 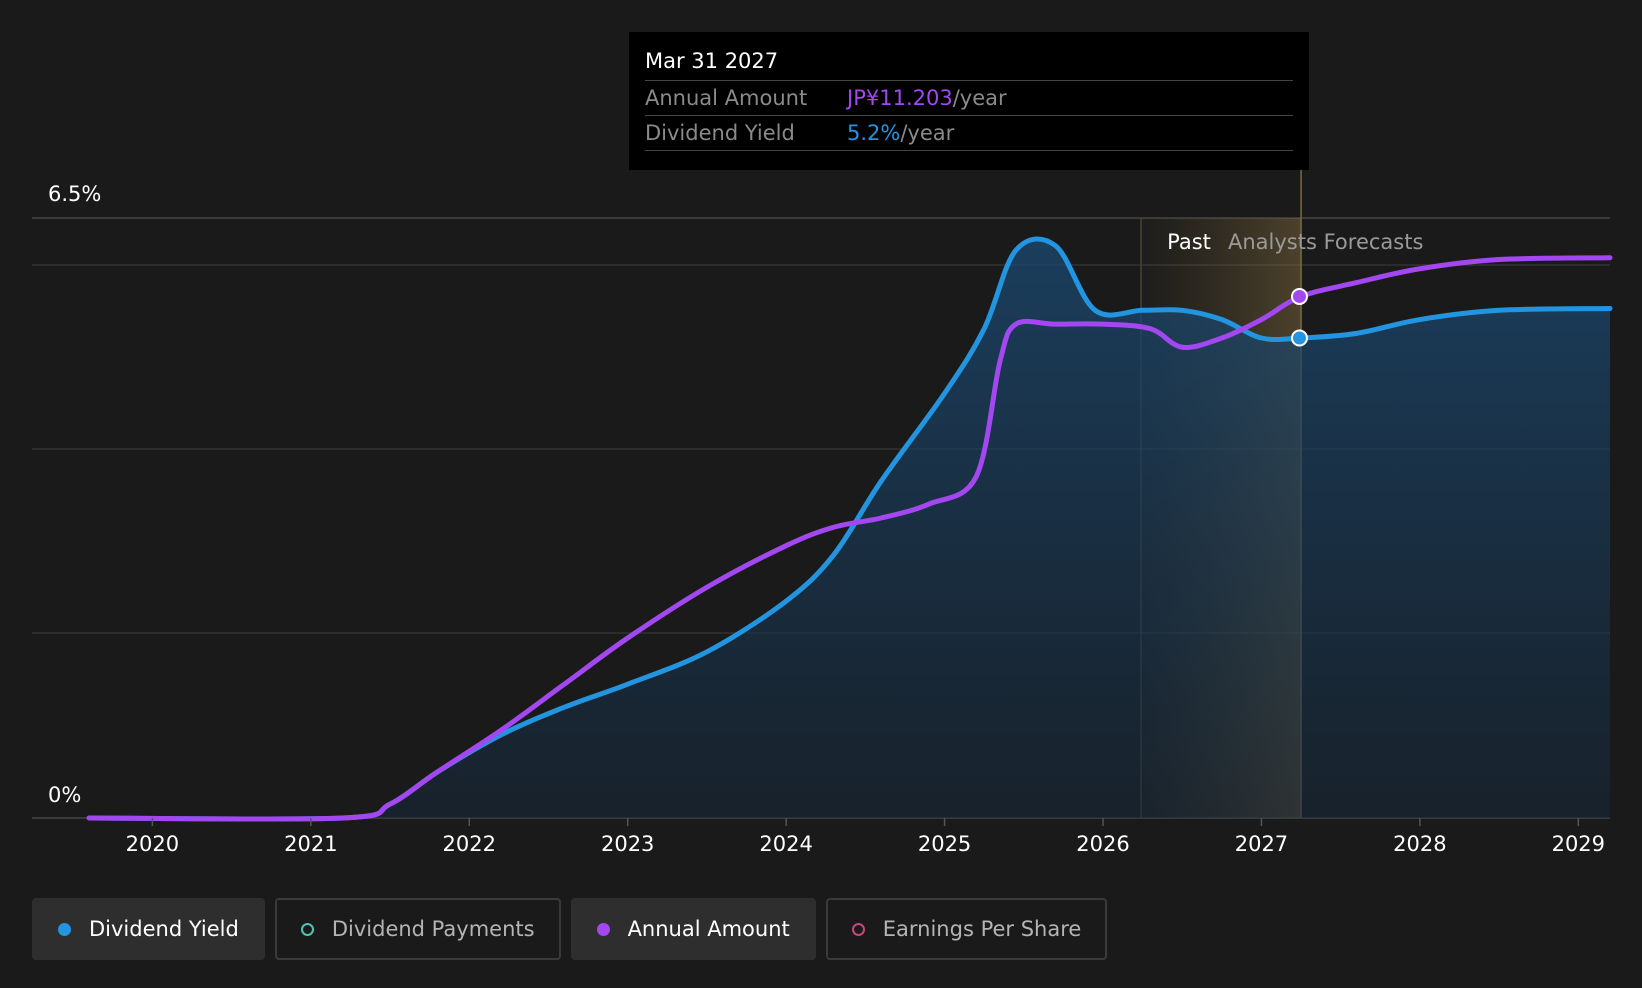 I want to click on forecast-label: Analysts Forecasts, so click(x=1325, y=242).